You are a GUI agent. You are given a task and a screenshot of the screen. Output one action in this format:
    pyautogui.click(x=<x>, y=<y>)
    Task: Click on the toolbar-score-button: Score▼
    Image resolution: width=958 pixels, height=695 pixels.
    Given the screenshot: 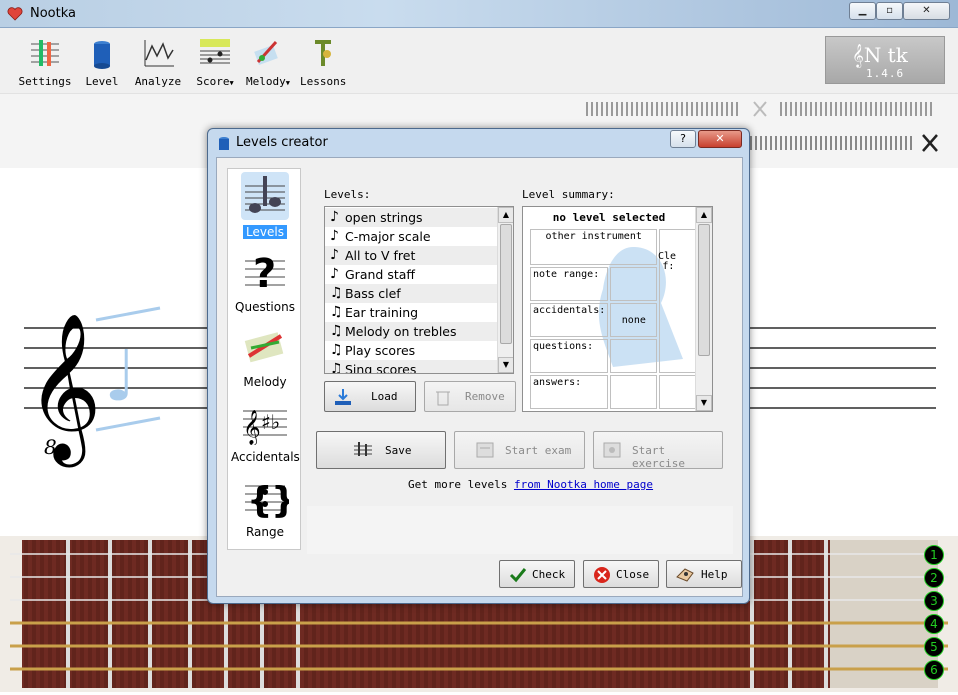 What is the action you would take?
    pyautogui.click(x=215, y=62)
    